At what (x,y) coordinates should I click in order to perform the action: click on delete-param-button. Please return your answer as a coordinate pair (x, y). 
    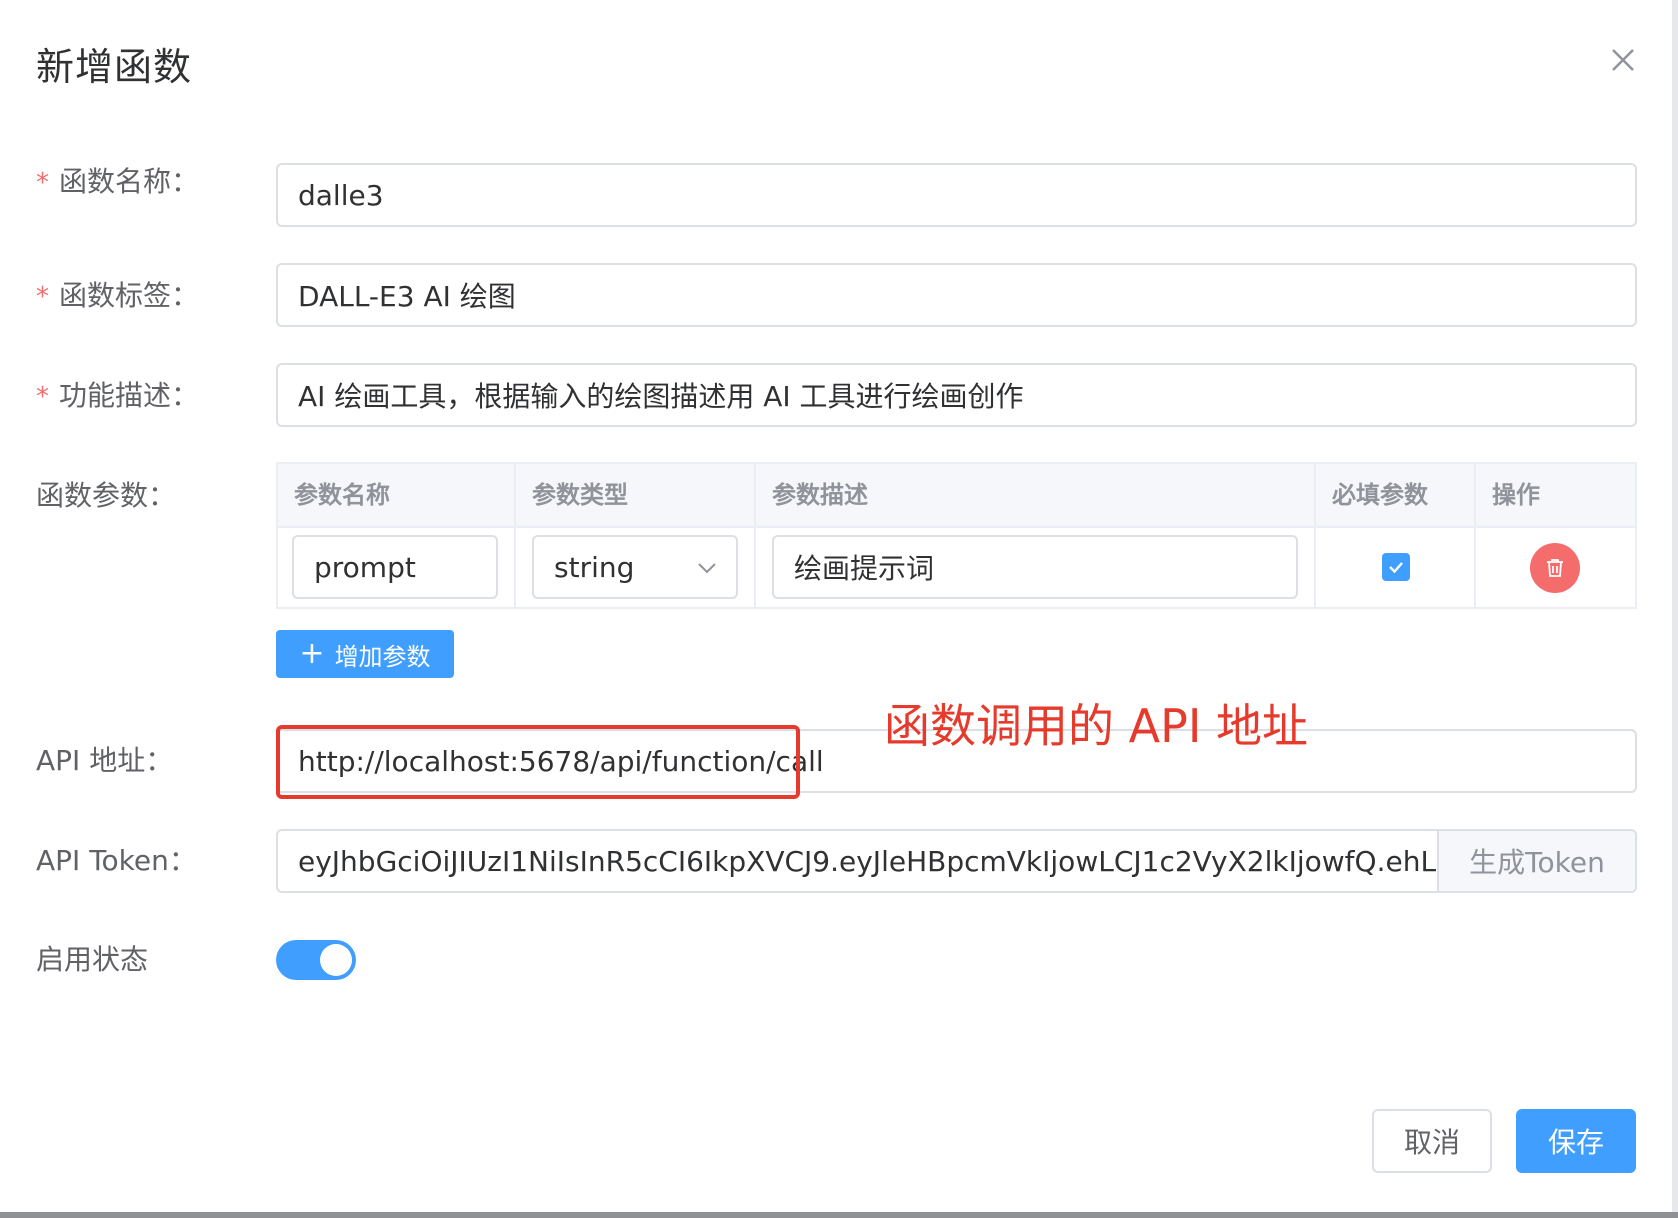
    Looking at the image, I should click on (1555, 568).